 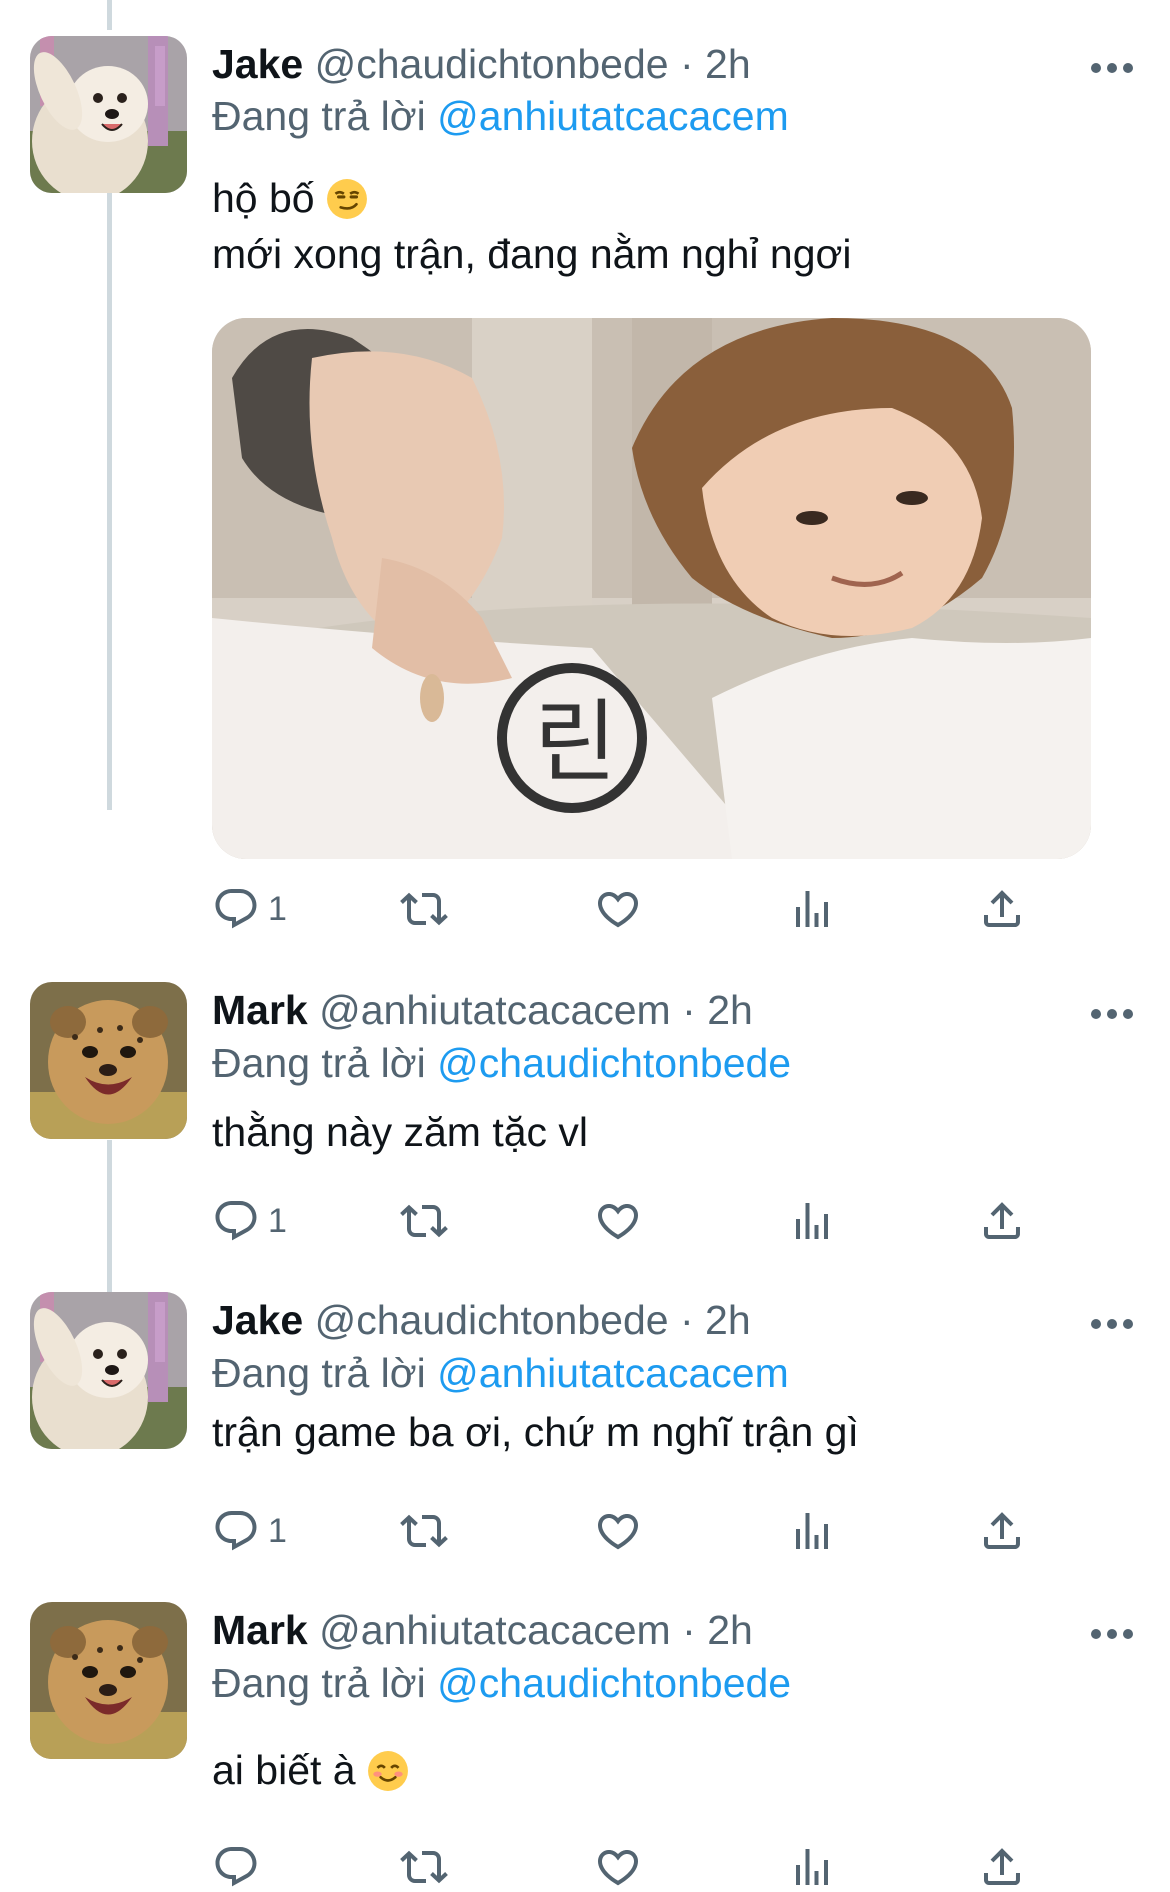 I want to click on samoyed-dog-avatar, so click(x=108, y=114).